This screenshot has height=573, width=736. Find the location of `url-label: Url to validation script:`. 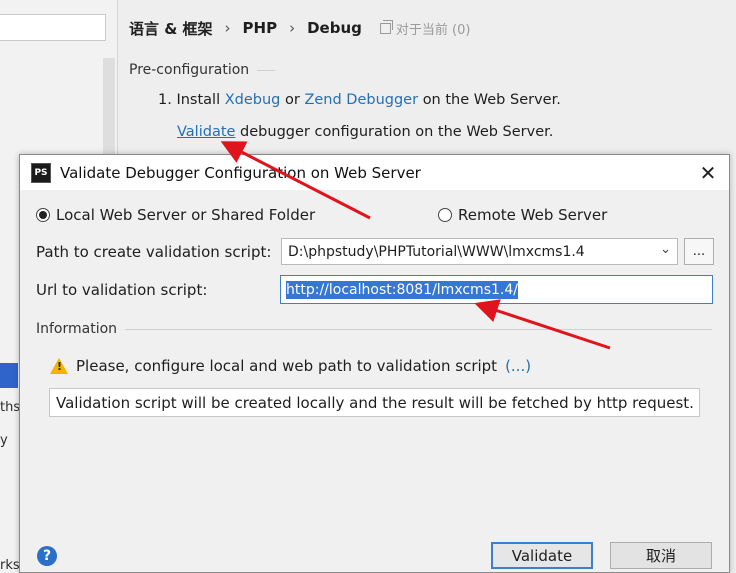

url-label: Url to validation script: is located at coordinates (122, 290).